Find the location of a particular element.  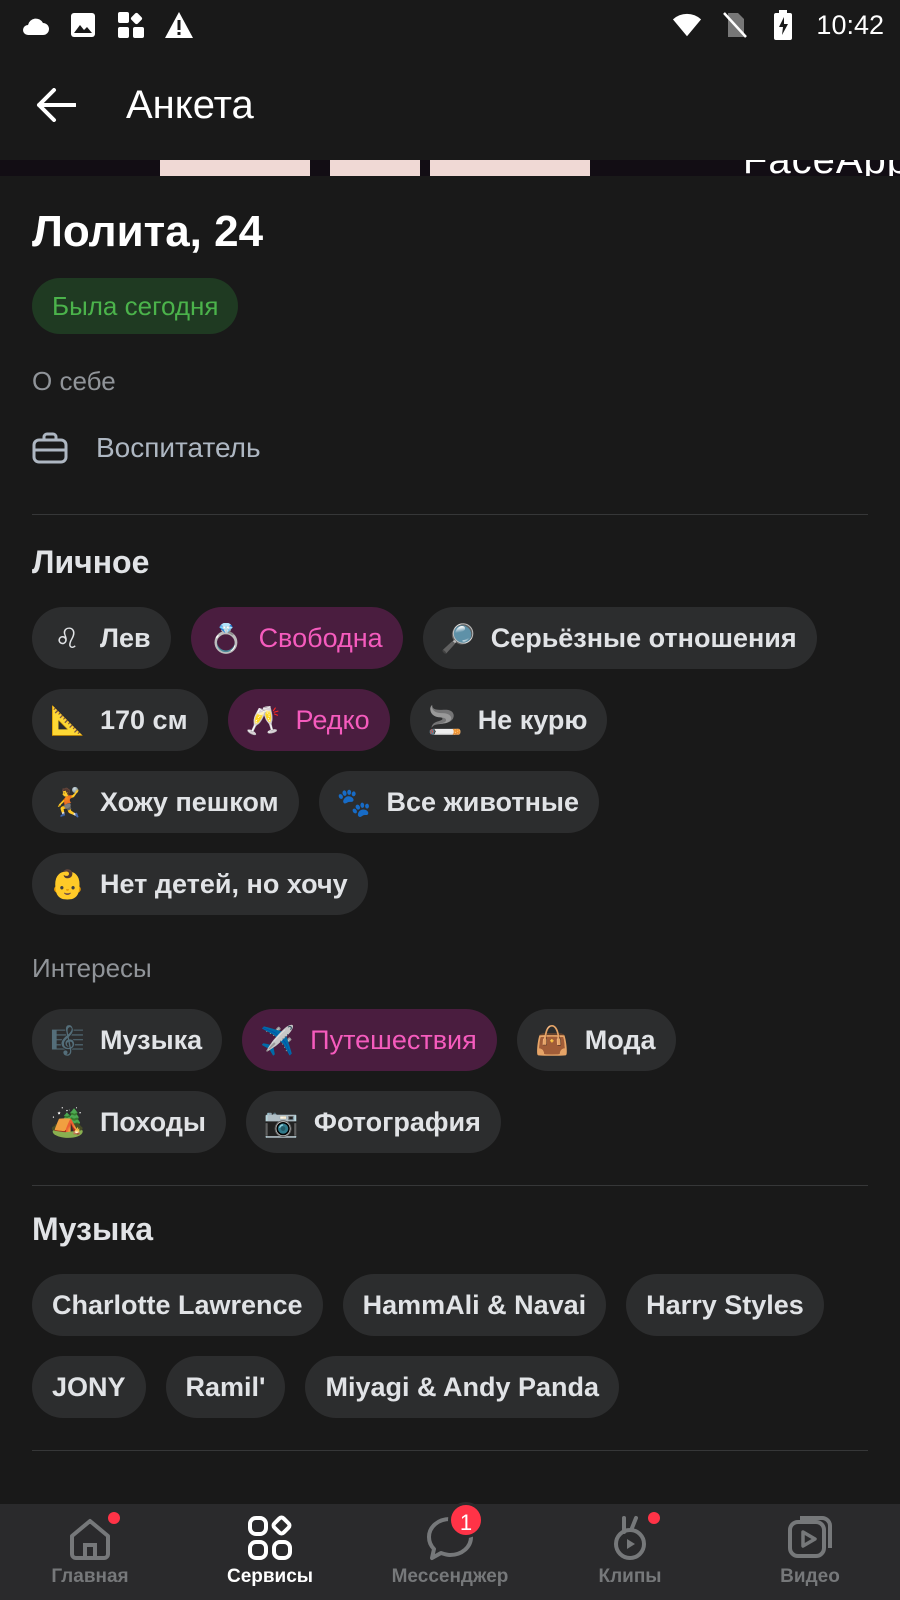

occupation-row: Воспитатель is located at coordinates (450, 448).